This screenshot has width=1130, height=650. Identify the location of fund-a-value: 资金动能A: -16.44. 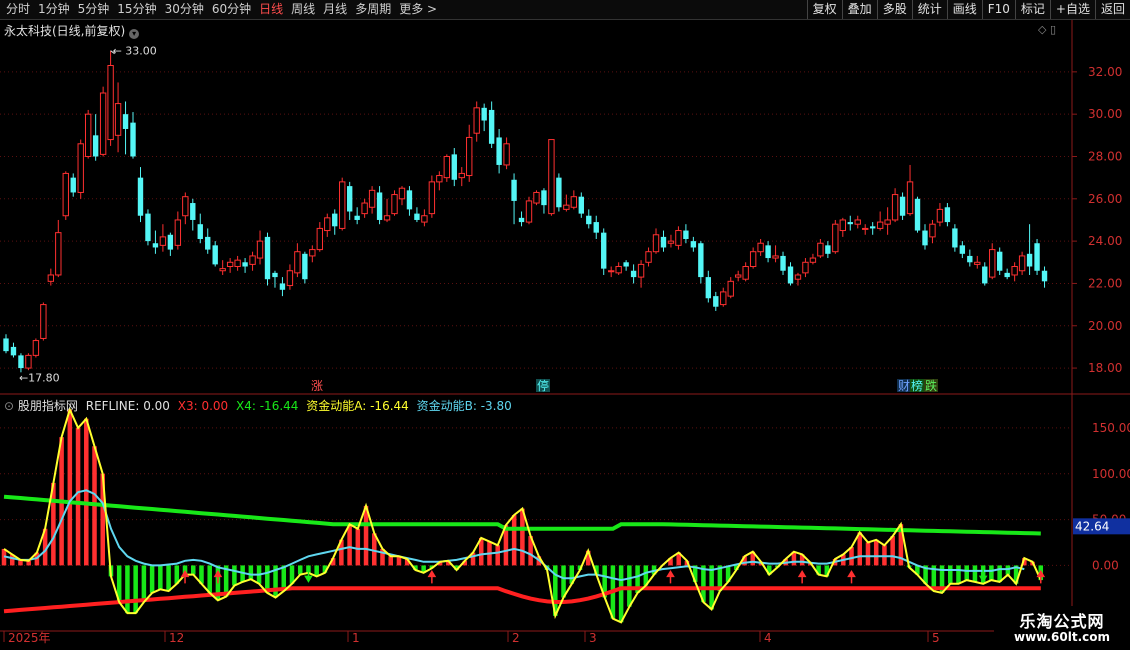
(357, 406).